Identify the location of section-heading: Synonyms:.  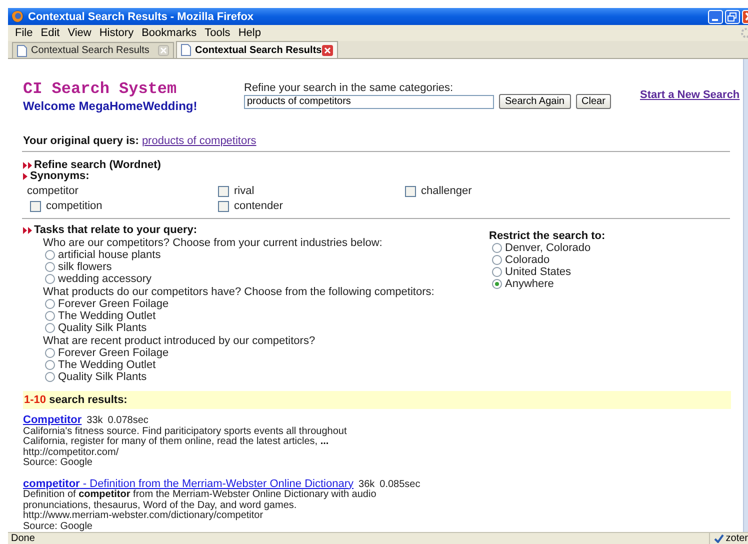
(60, 176).